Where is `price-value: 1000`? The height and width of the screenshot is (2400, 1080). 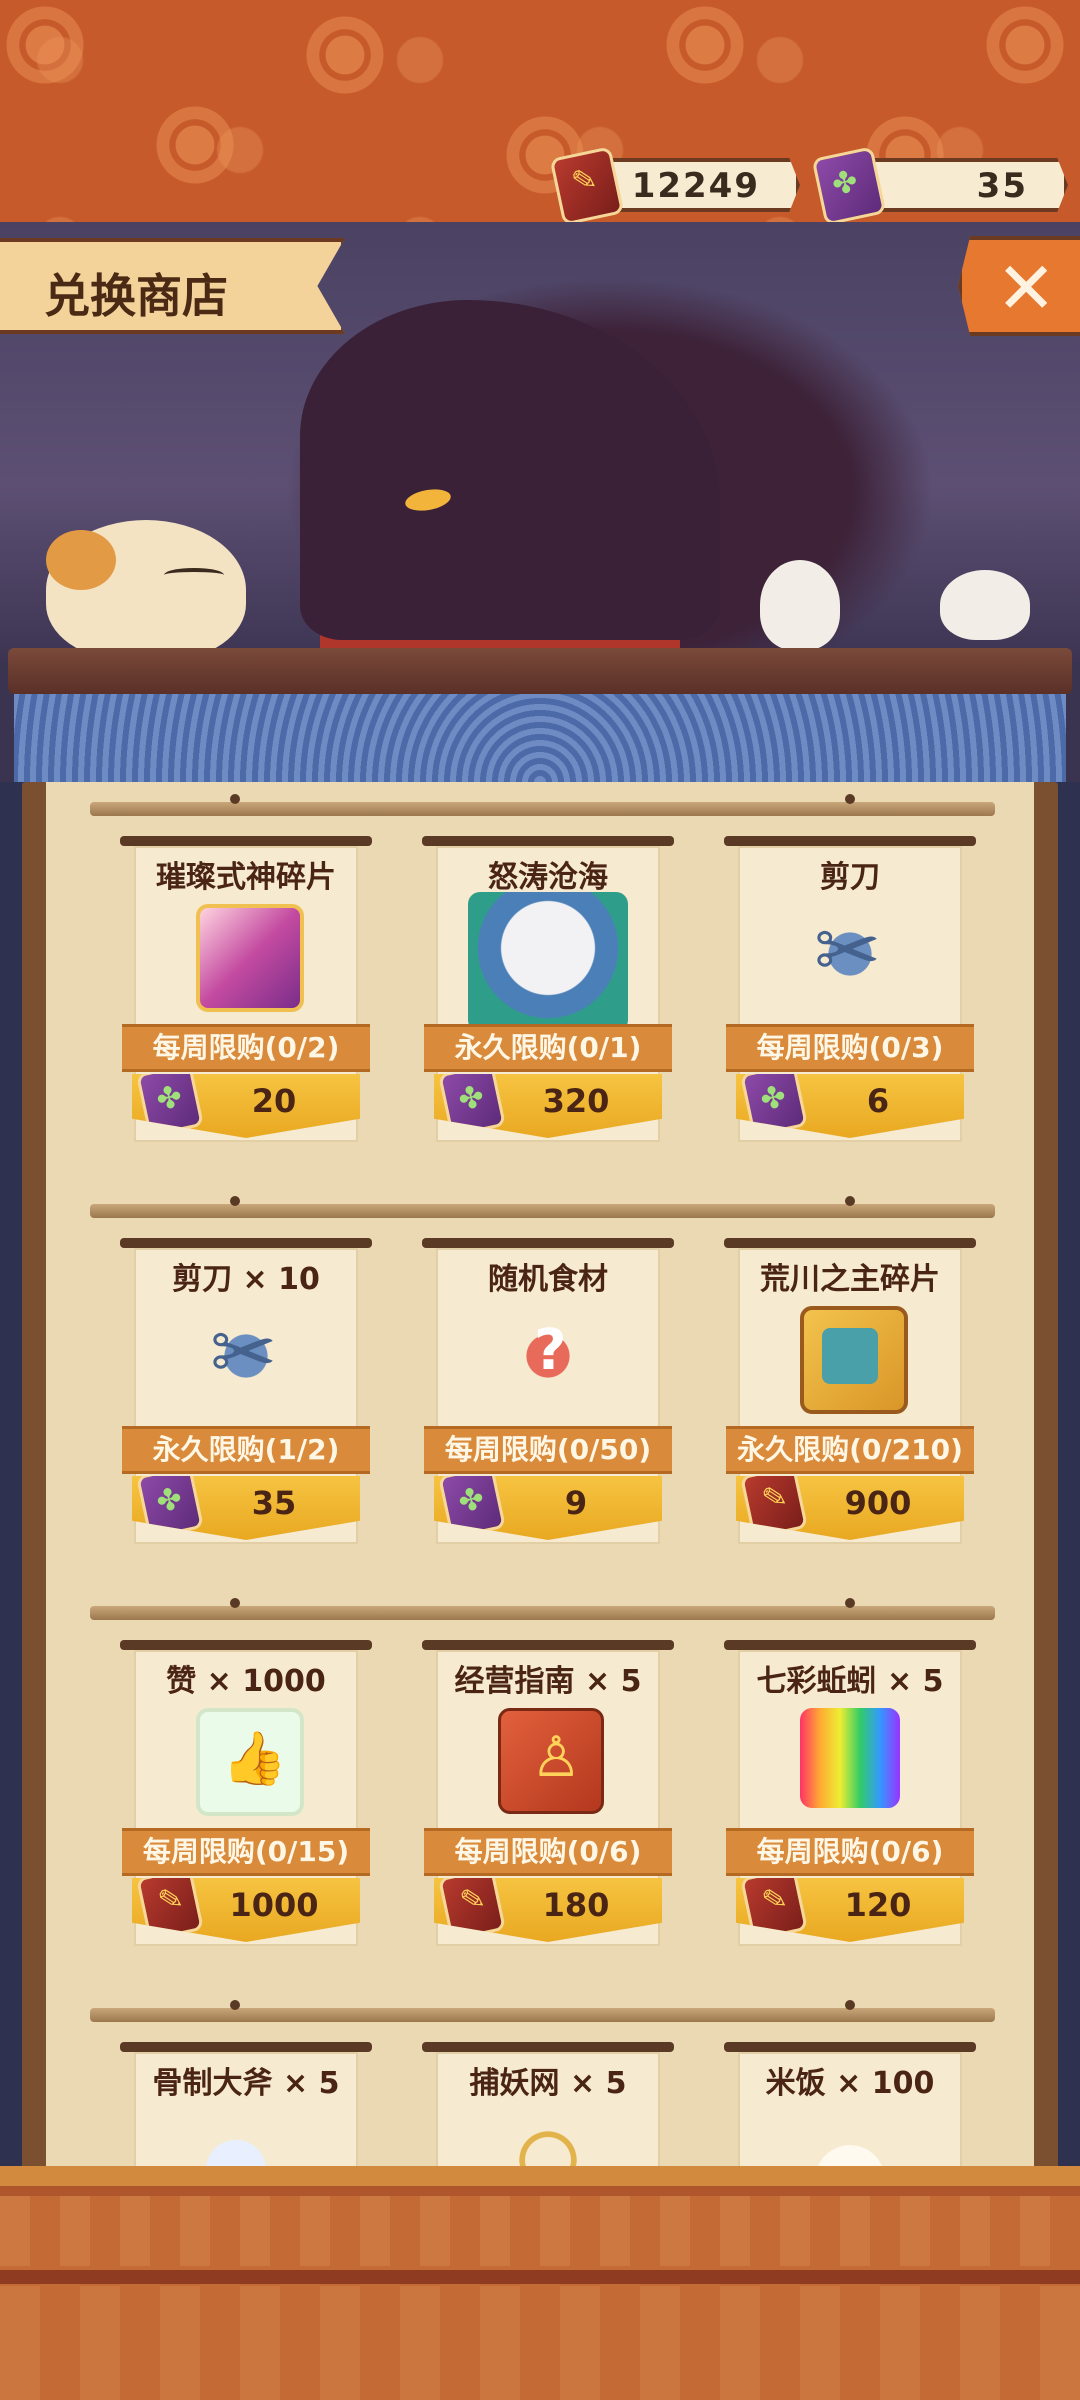 price-value: 1000 is located at coordinates (274, 1905).